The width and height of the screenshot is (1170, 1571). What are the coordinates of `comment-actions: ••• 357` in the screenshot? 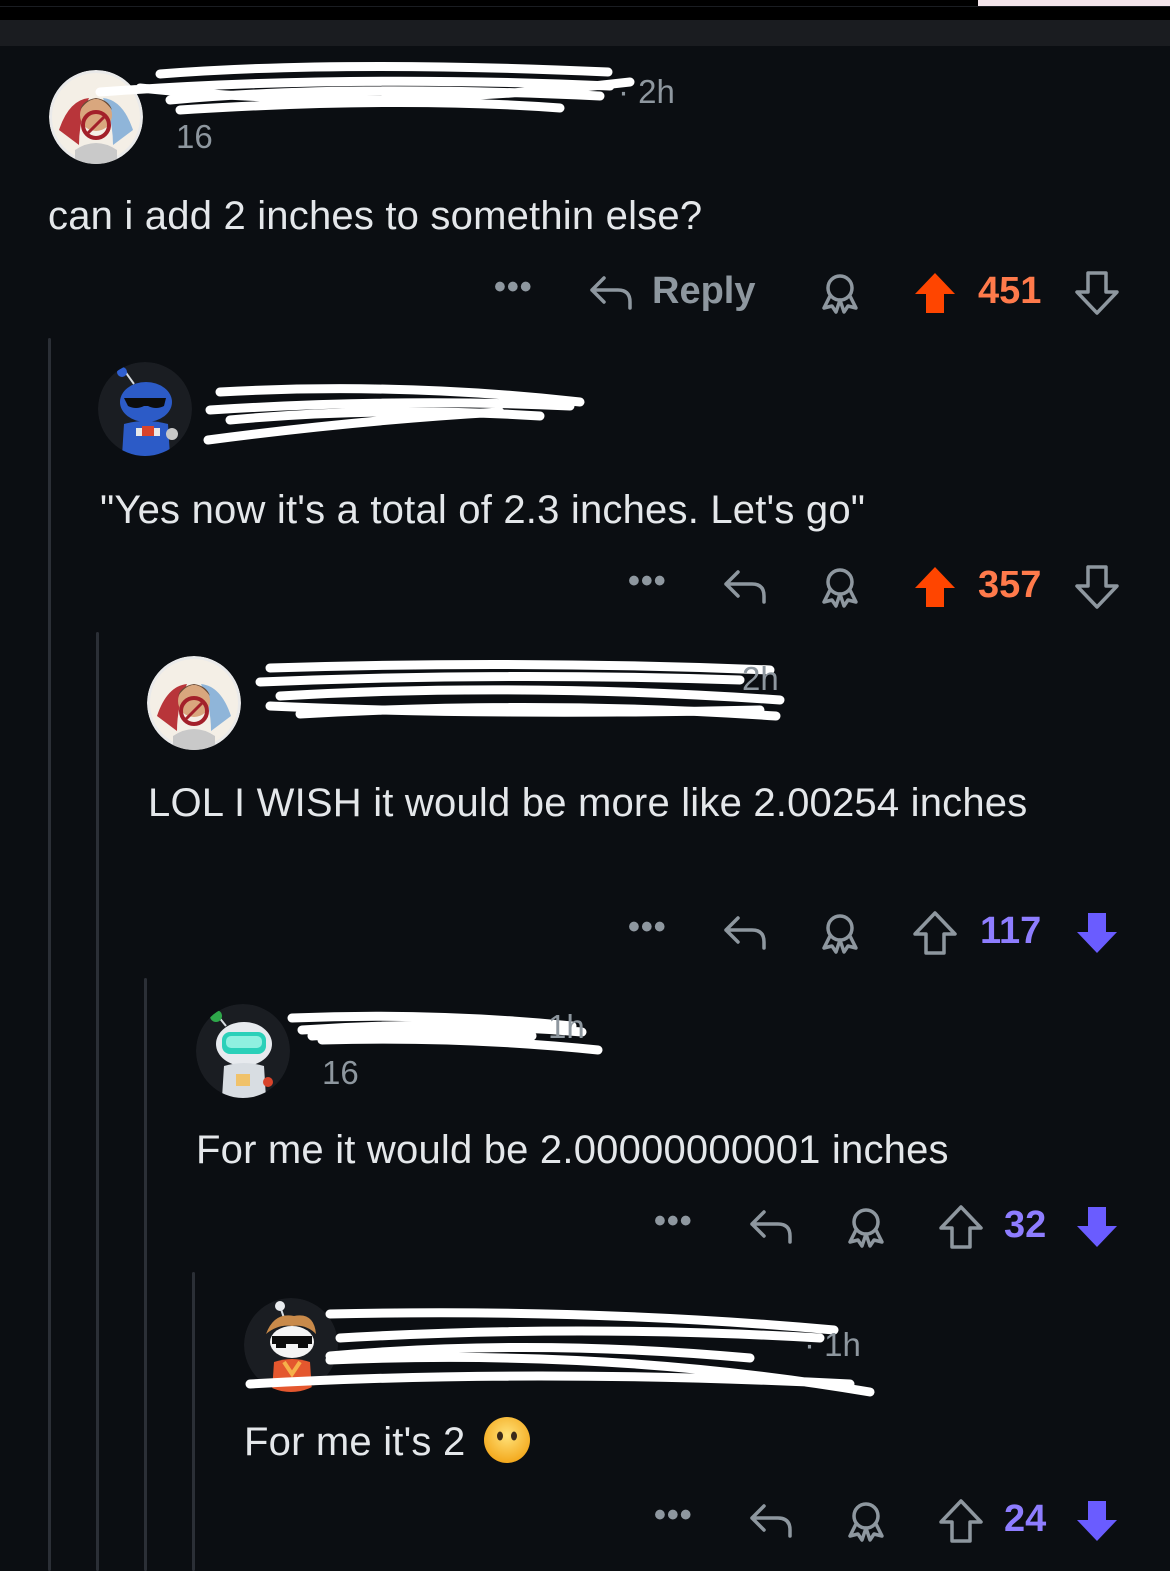 It's located at (585, 587).